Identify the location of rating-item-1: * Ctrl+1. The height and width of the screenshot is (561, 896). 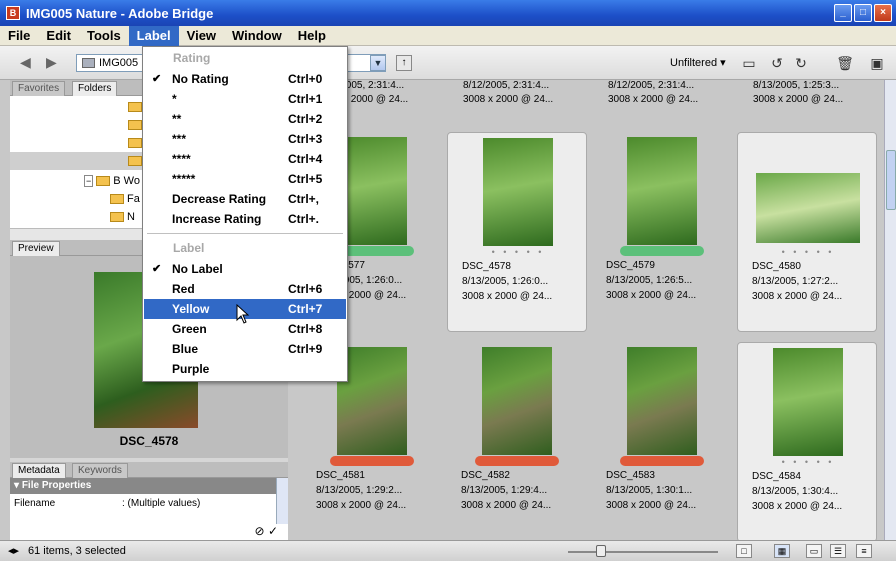
(245, 99).